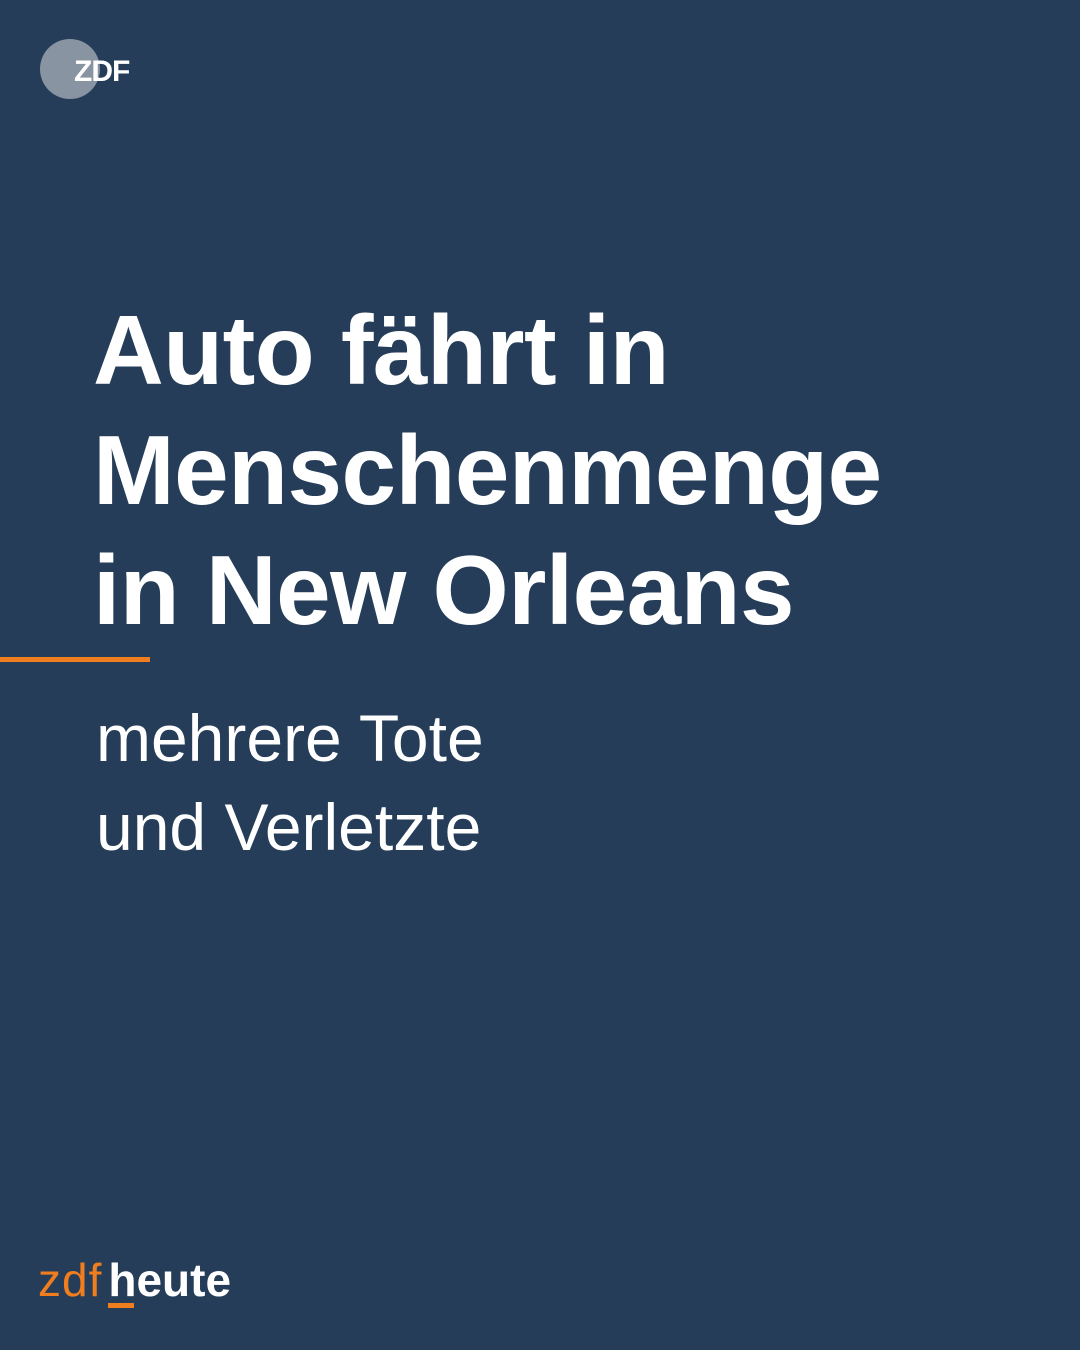 The height and width of the screenshot is (1350, 1080). What do you see at coordinates (381, 350) in the screenshot?
I see `headline-line-1: Auto fährt in` at bounding box center [381, 350].